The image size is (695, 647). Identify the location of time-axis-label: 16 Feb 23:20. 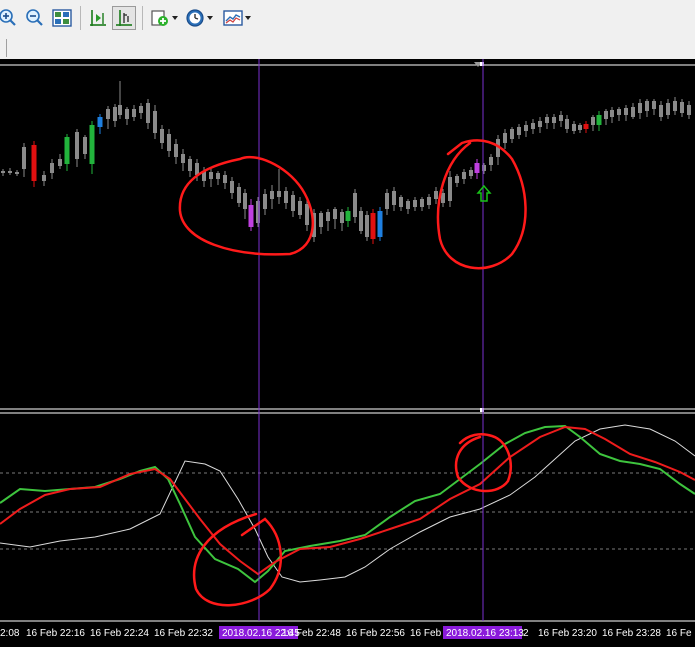
(567, 633).